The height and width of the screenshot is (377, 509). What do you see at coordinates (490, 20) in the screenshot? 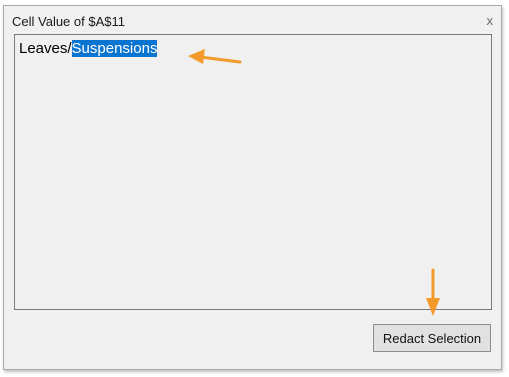
I see `close-icon: x` at bounding box center [490, 20].